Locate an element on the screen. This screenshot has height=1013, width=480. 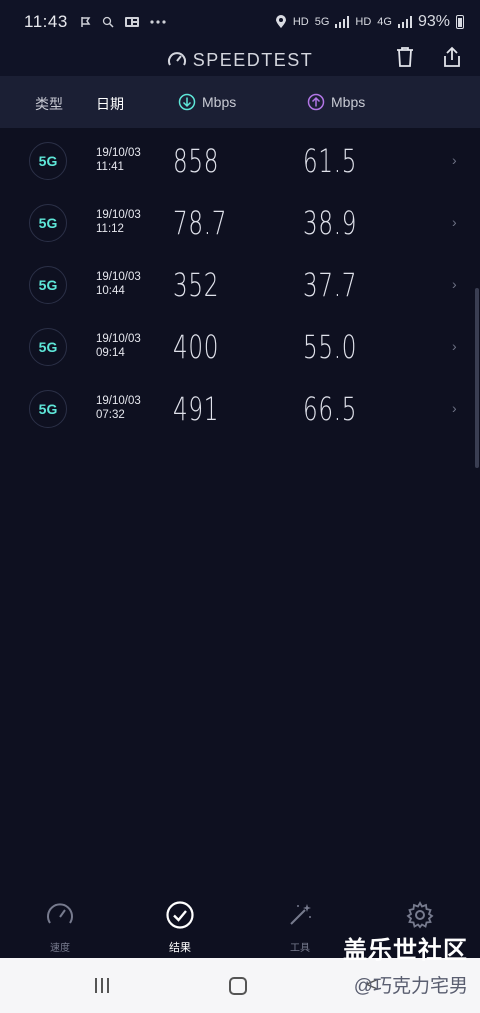
result-row: 5G 19/10/03 07:32 491 66.5 › is located at coordinates (240, 407).